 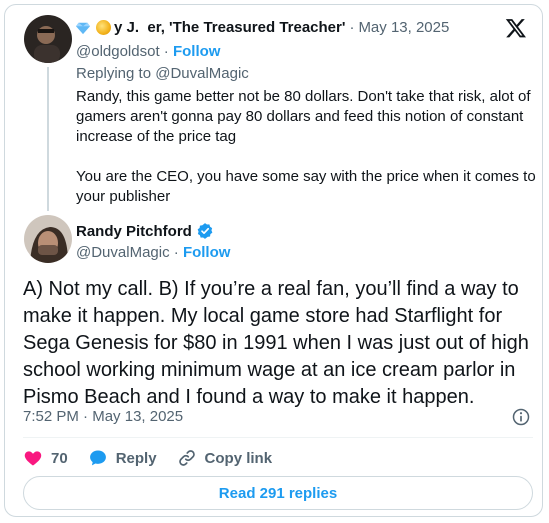 What do you see at coordinates (136, 458) in the screenshot?
I see `reply-label: Reply` at bounding box center [136, 458].